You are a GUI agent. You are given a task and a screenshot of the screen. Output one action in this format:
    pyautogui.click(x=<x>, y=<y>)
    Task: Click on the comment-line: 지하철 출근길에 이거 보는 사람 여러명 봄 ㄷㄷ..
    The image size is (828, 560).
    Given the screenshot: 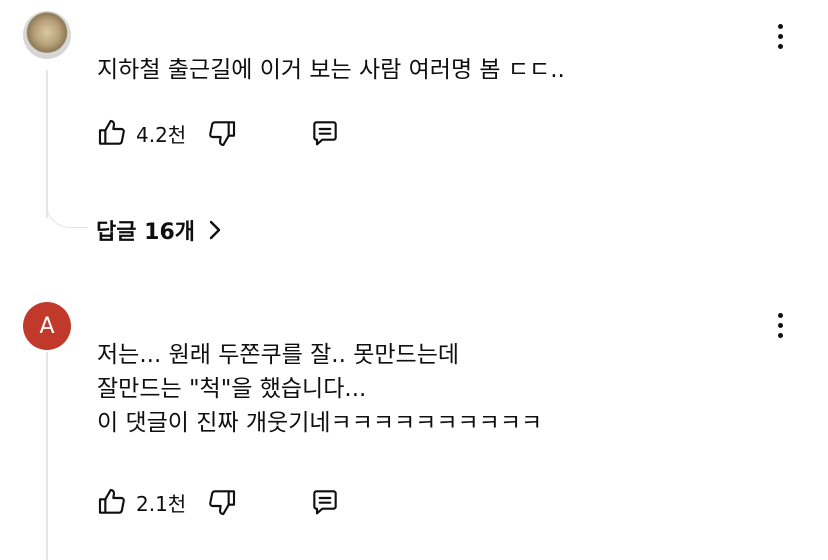 What is the action you would take?
    pyautogui.click(x=331, y=70)
    